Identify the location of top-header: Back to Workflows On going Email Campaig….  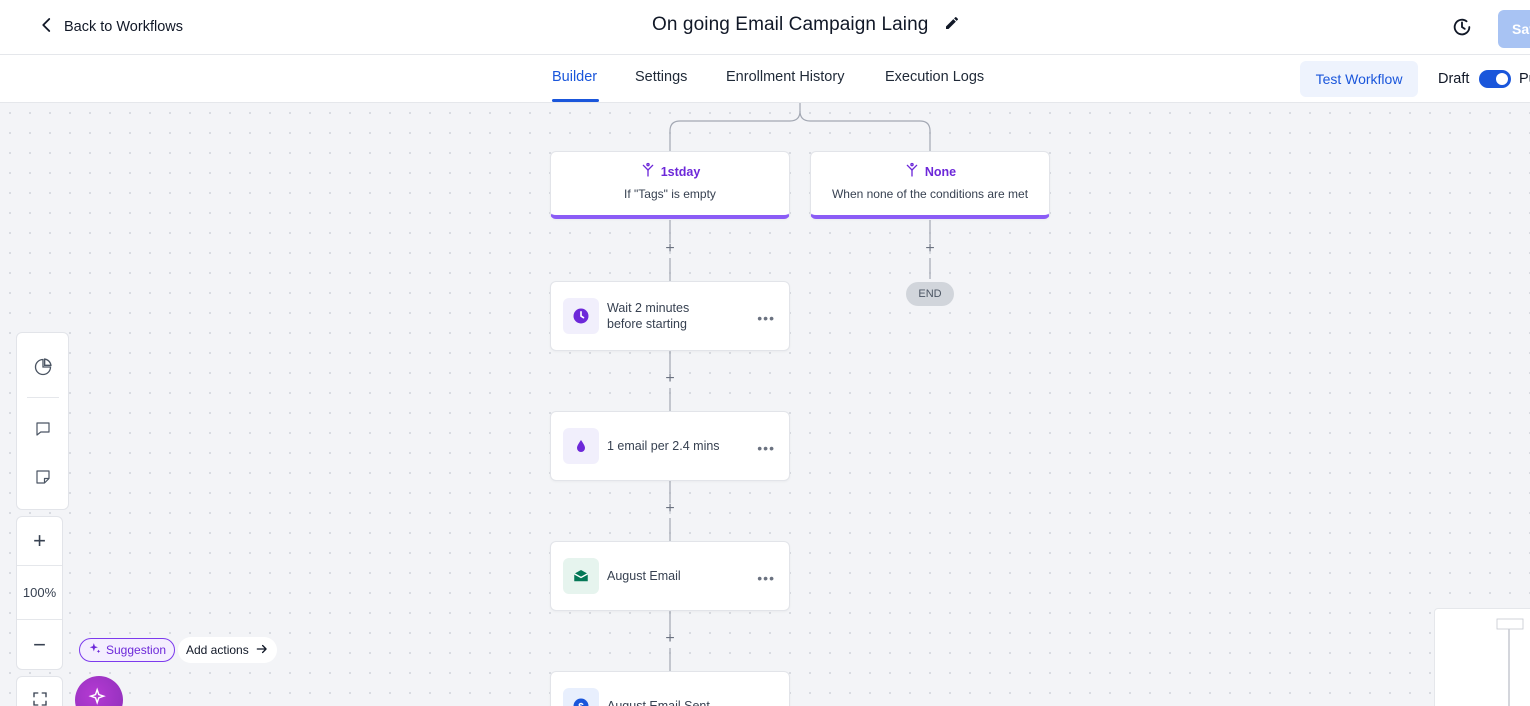
(765, 27).